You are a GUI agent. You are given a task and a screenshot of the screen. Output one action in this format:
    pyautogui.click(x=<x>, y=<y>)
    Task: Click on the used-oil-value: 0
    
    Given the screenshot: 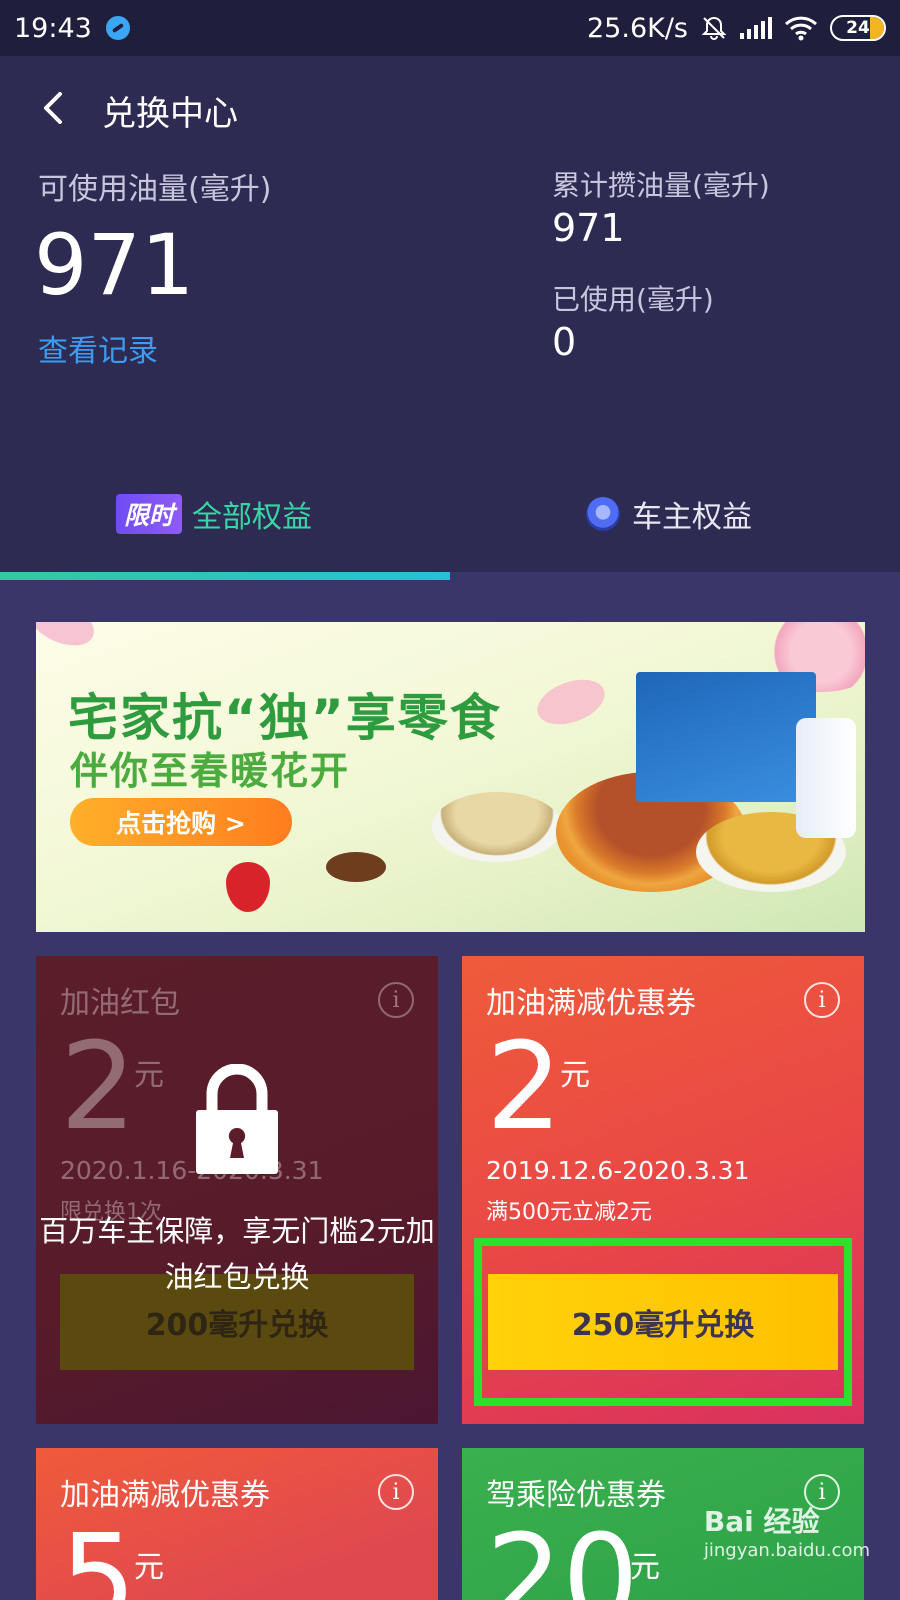 What is the action you would take?
    pyautogui.click(x=564, y=342)
    